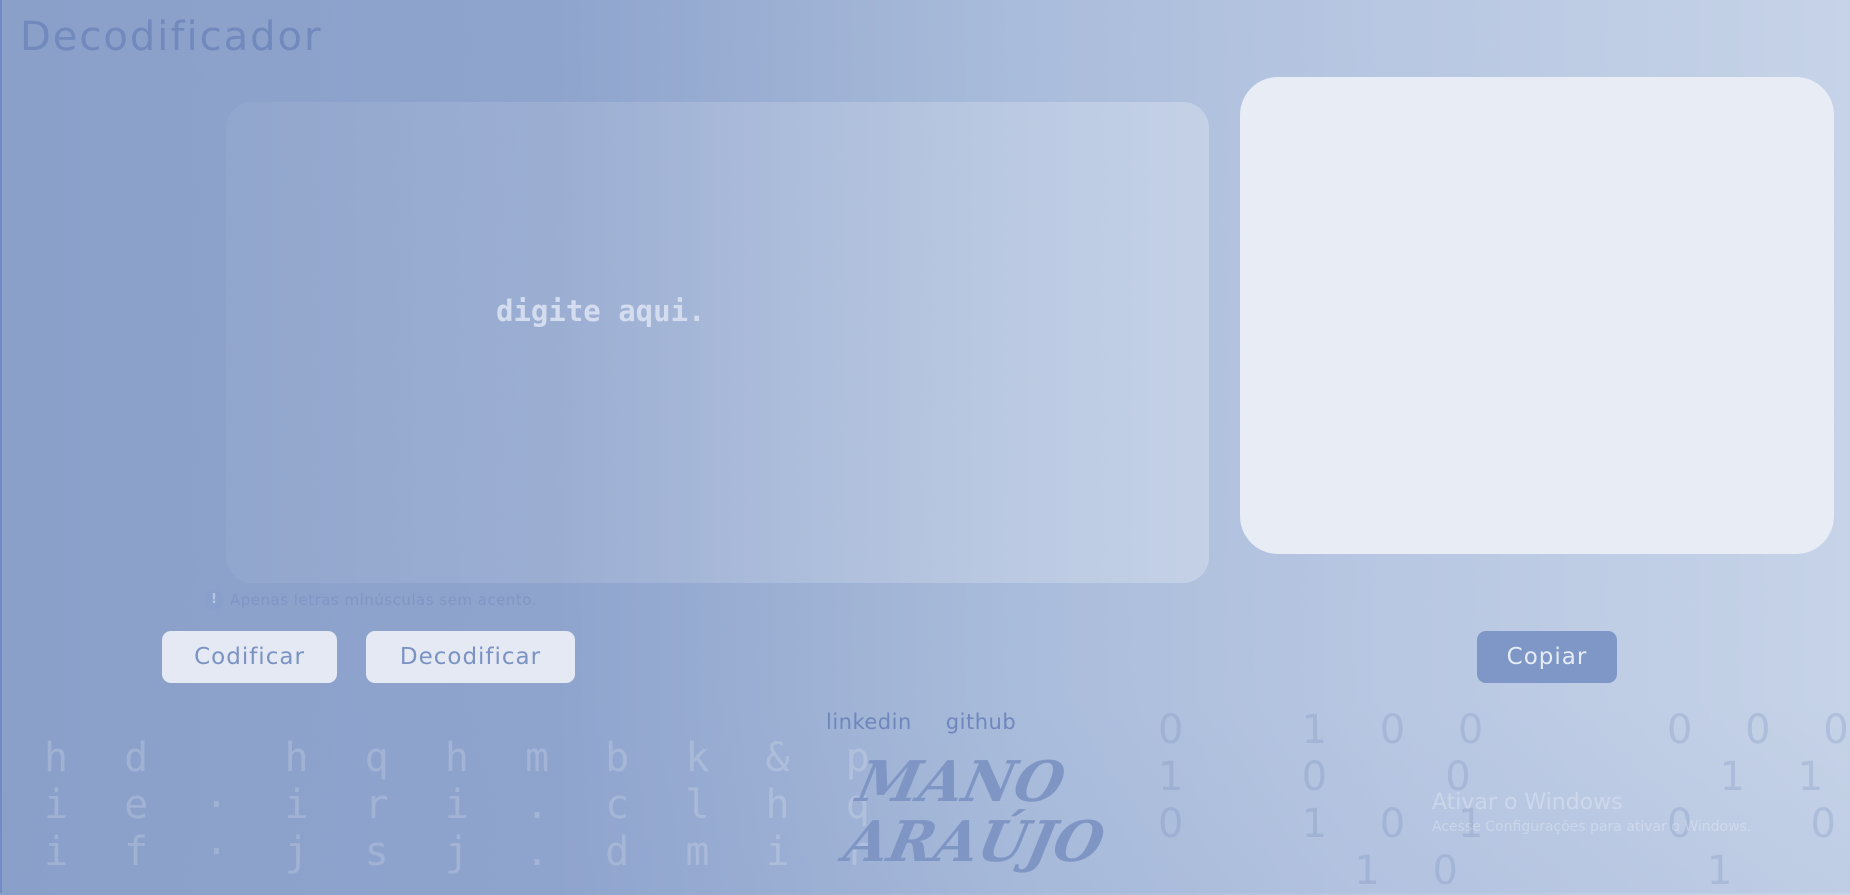  Describe the element at coordinates (981, 722) in the screenshot. I see `github-link: github` at that location.